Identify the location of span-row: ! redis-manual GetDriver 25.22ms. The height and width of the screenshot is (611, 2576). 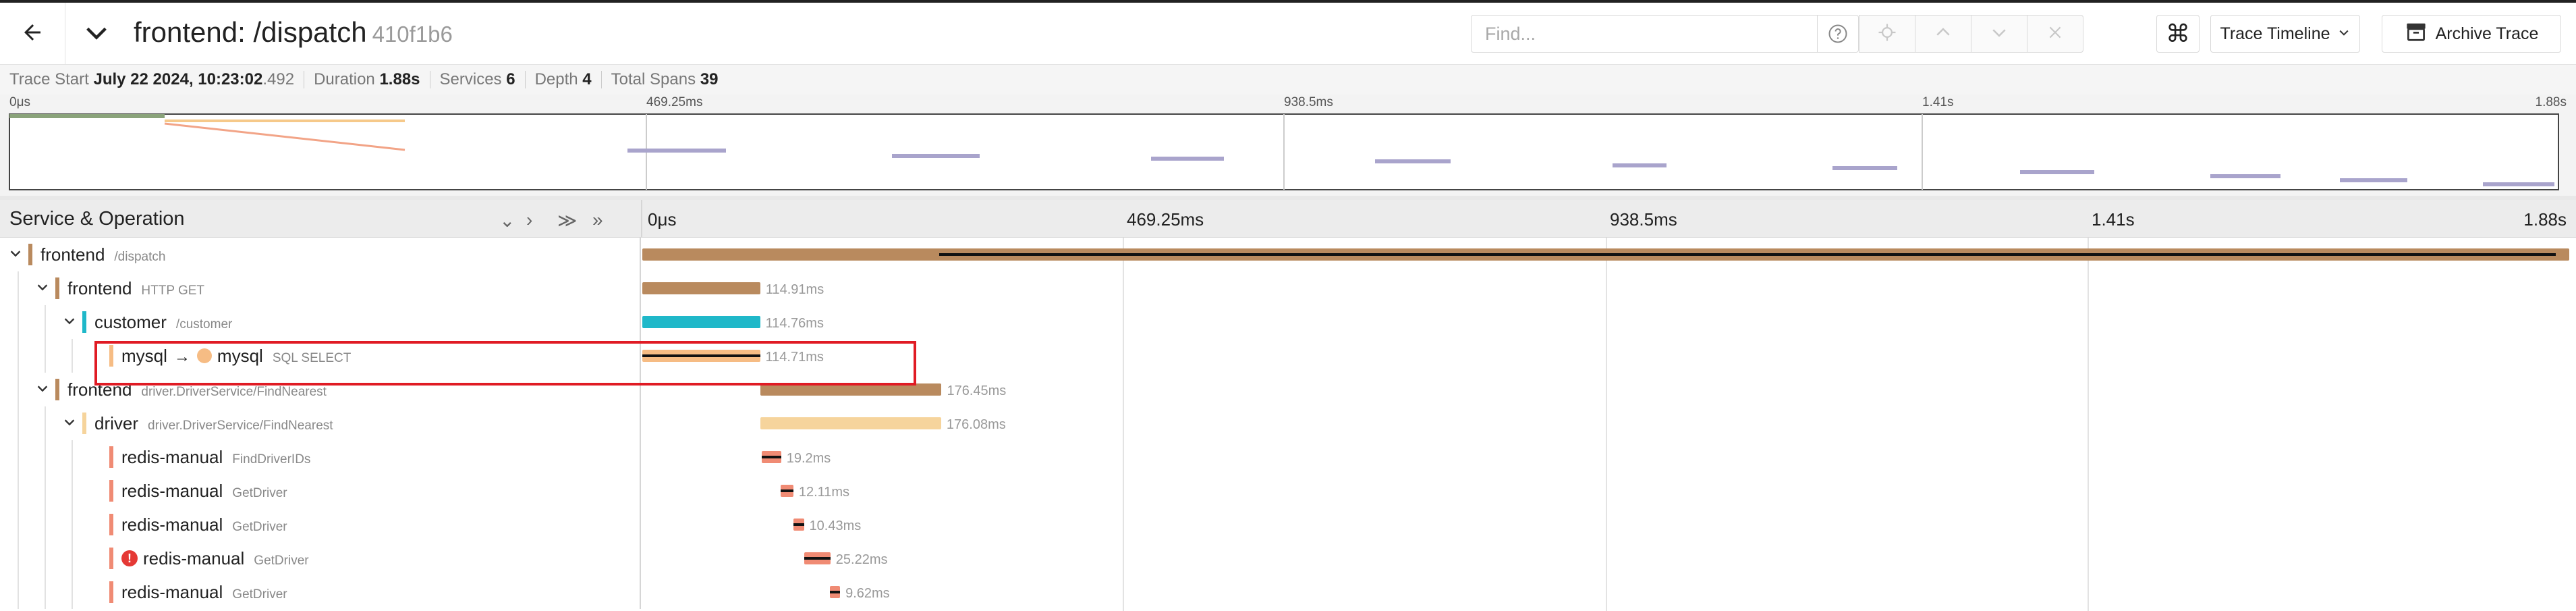
(1288, 558).